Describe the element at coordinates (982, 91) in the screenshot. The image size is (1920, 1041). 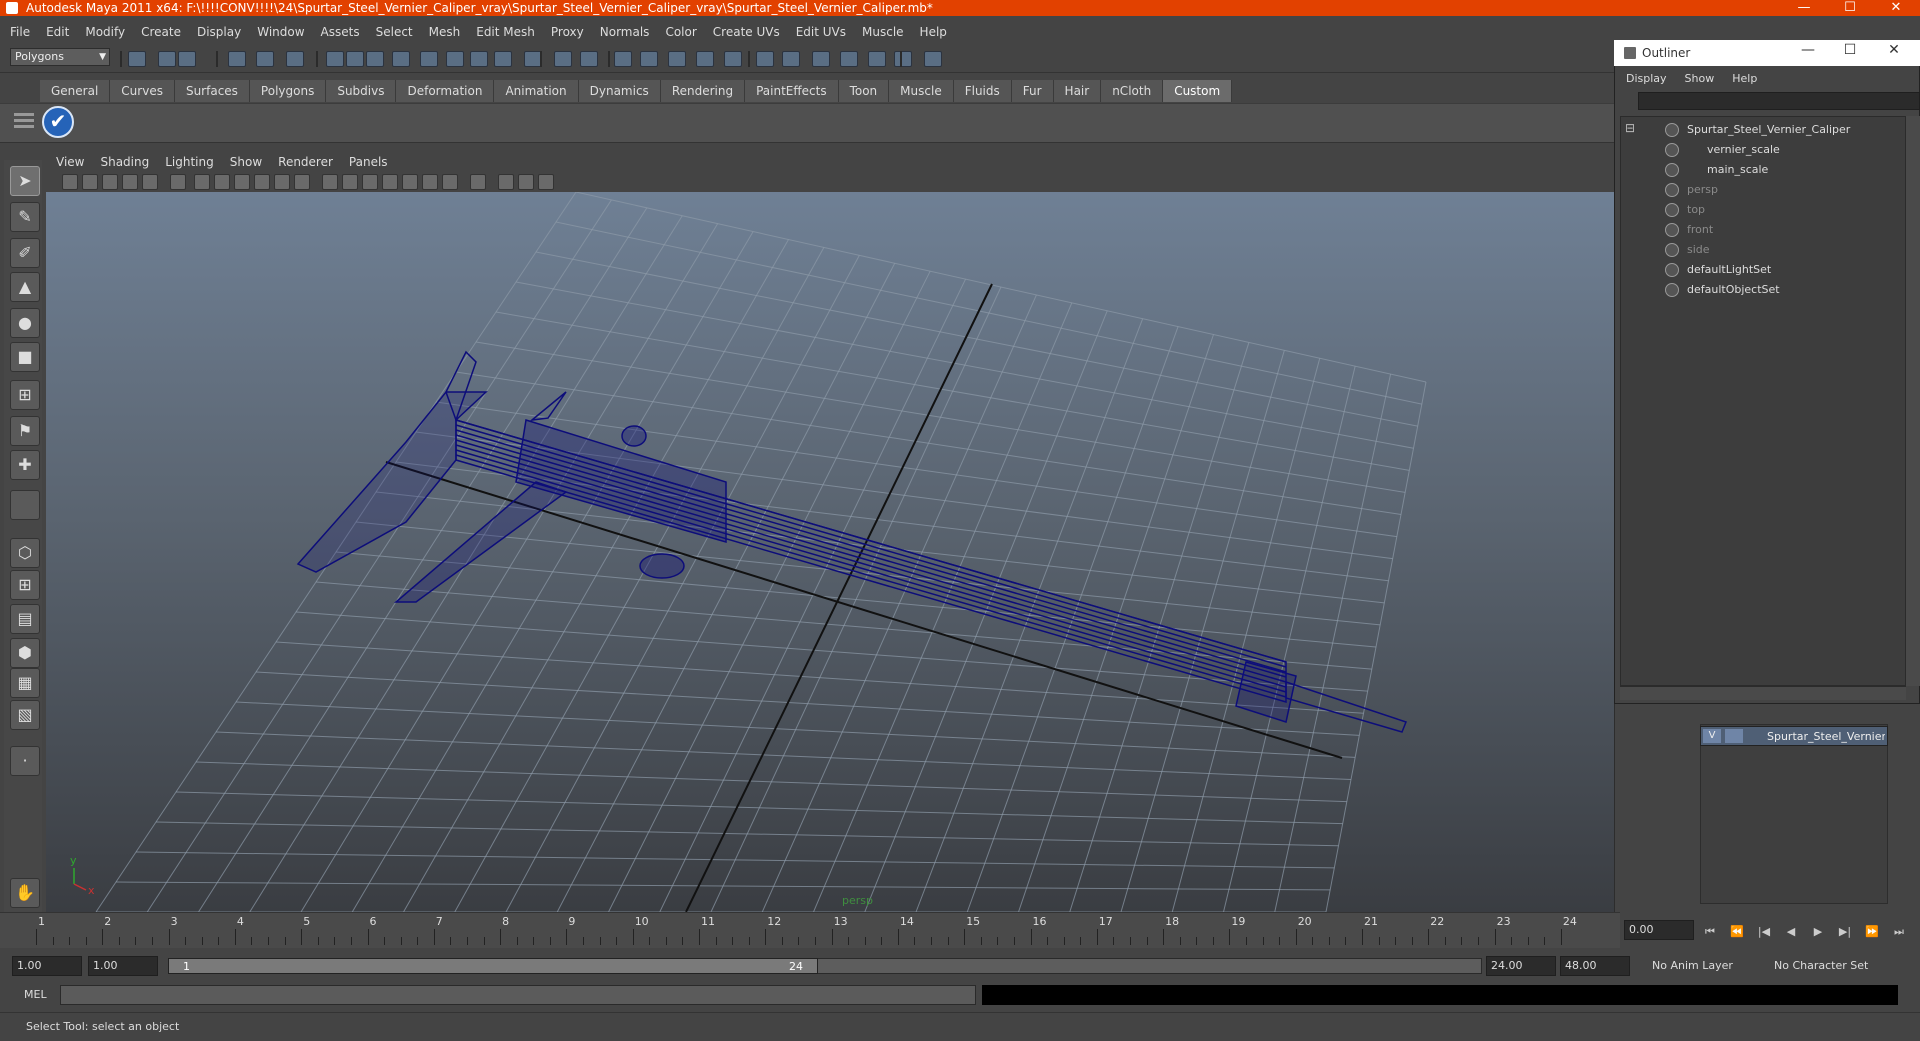
I see `shelf-tab-fluids: Fluids` at that location.